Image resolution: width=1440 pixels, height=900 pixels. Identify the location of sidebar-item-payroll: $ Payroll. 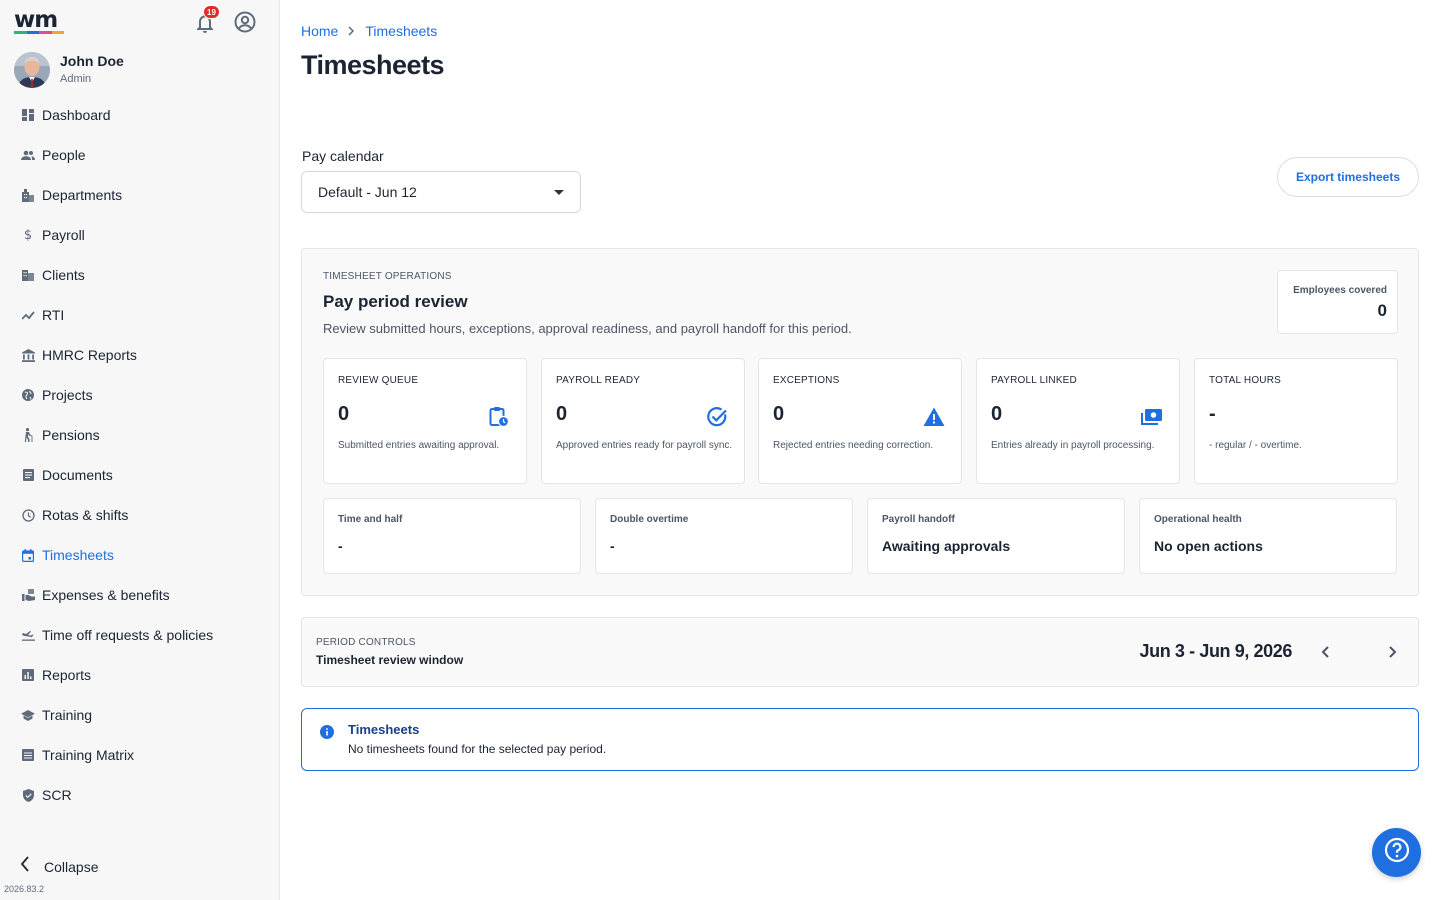
(139, 235).